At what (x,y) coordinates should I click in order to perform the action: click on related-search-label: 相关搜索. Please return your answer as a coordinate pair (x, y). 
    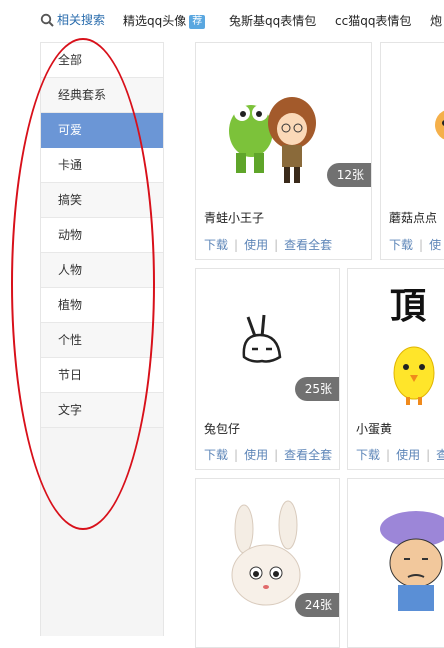
    Looking at the image, I should click on (72, 19).